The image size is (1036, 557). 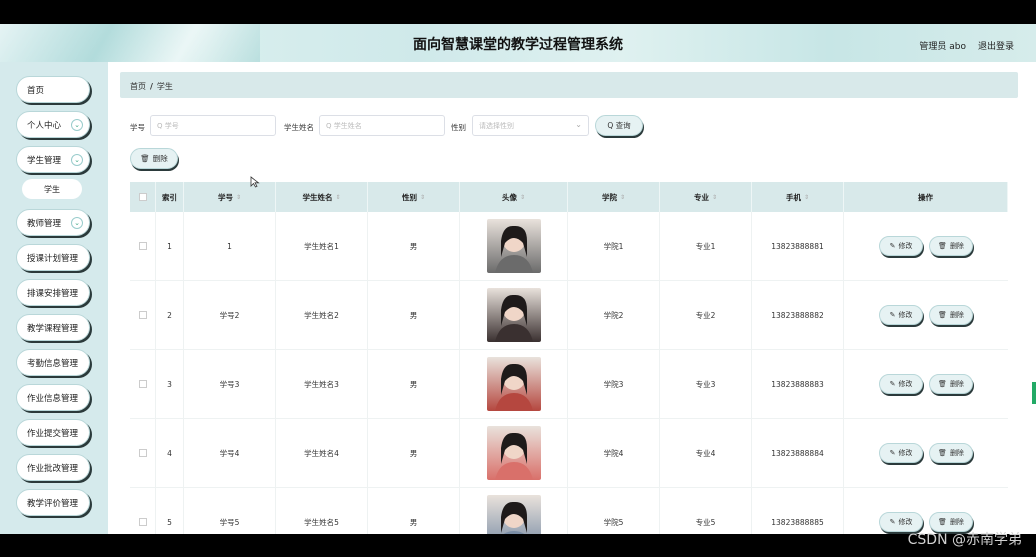 What do you see at coordinates (170, 384) in the screenshot?
I see `cell-index: 3` at bounding box center [170, 384].